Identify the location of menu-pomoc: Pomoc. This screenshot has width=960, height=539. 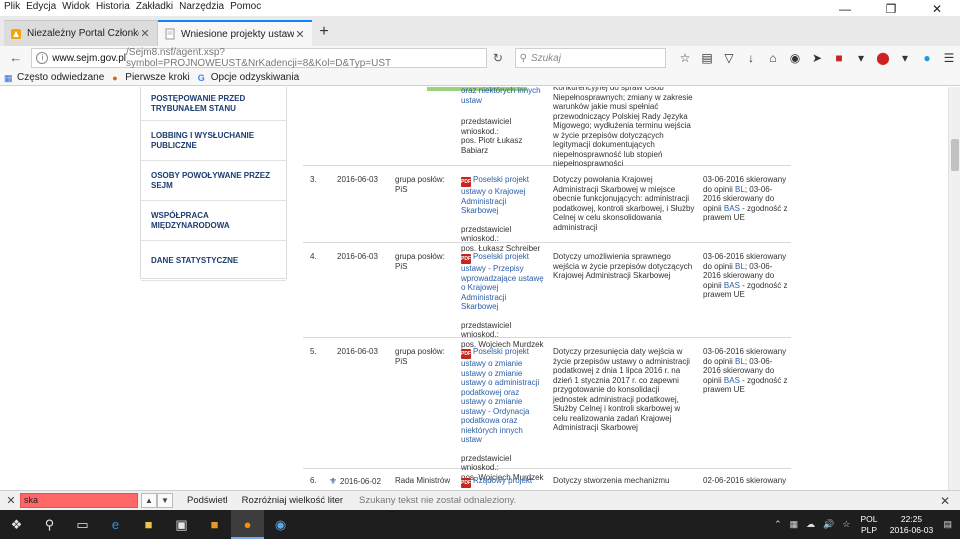
(245, 7).